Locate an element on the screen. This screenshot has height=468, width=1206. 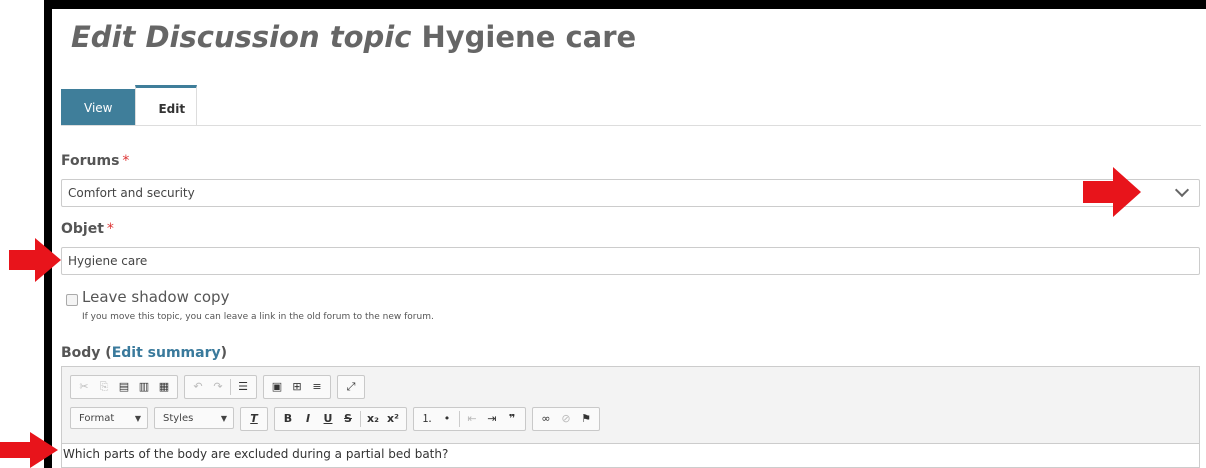
unlink-icon: ⊘ is located at coordinates (566, 419).